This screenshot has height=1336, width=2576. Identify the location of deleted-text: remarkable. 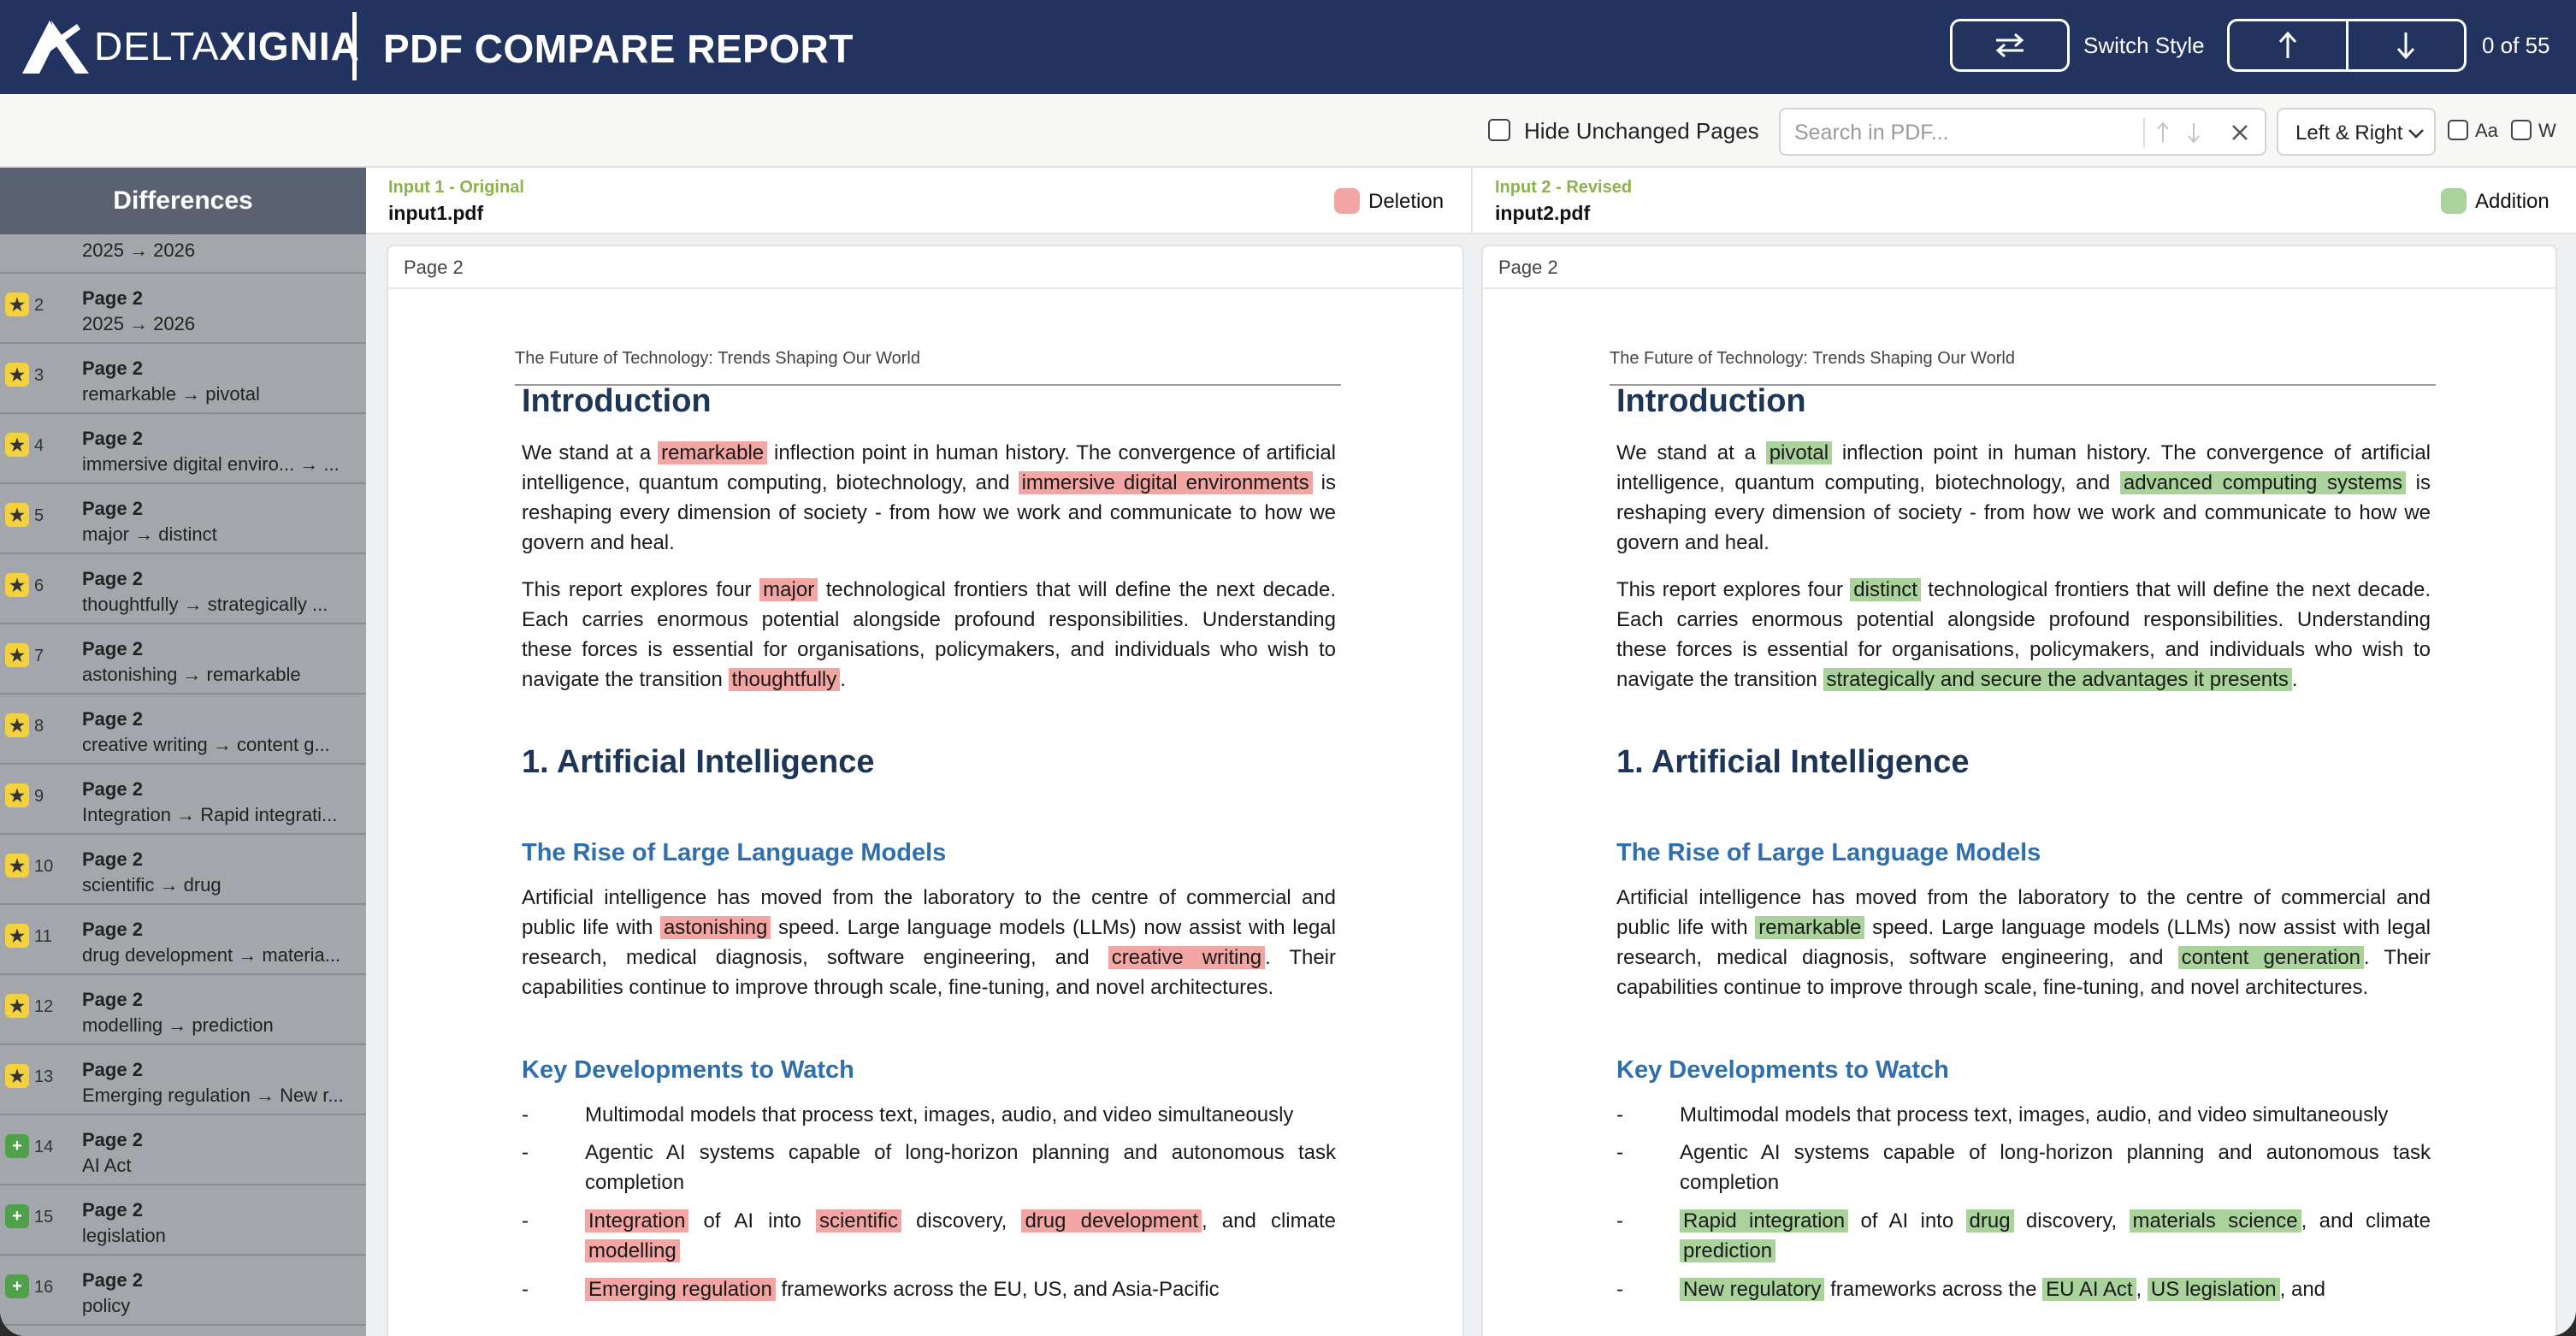
(713, 452).